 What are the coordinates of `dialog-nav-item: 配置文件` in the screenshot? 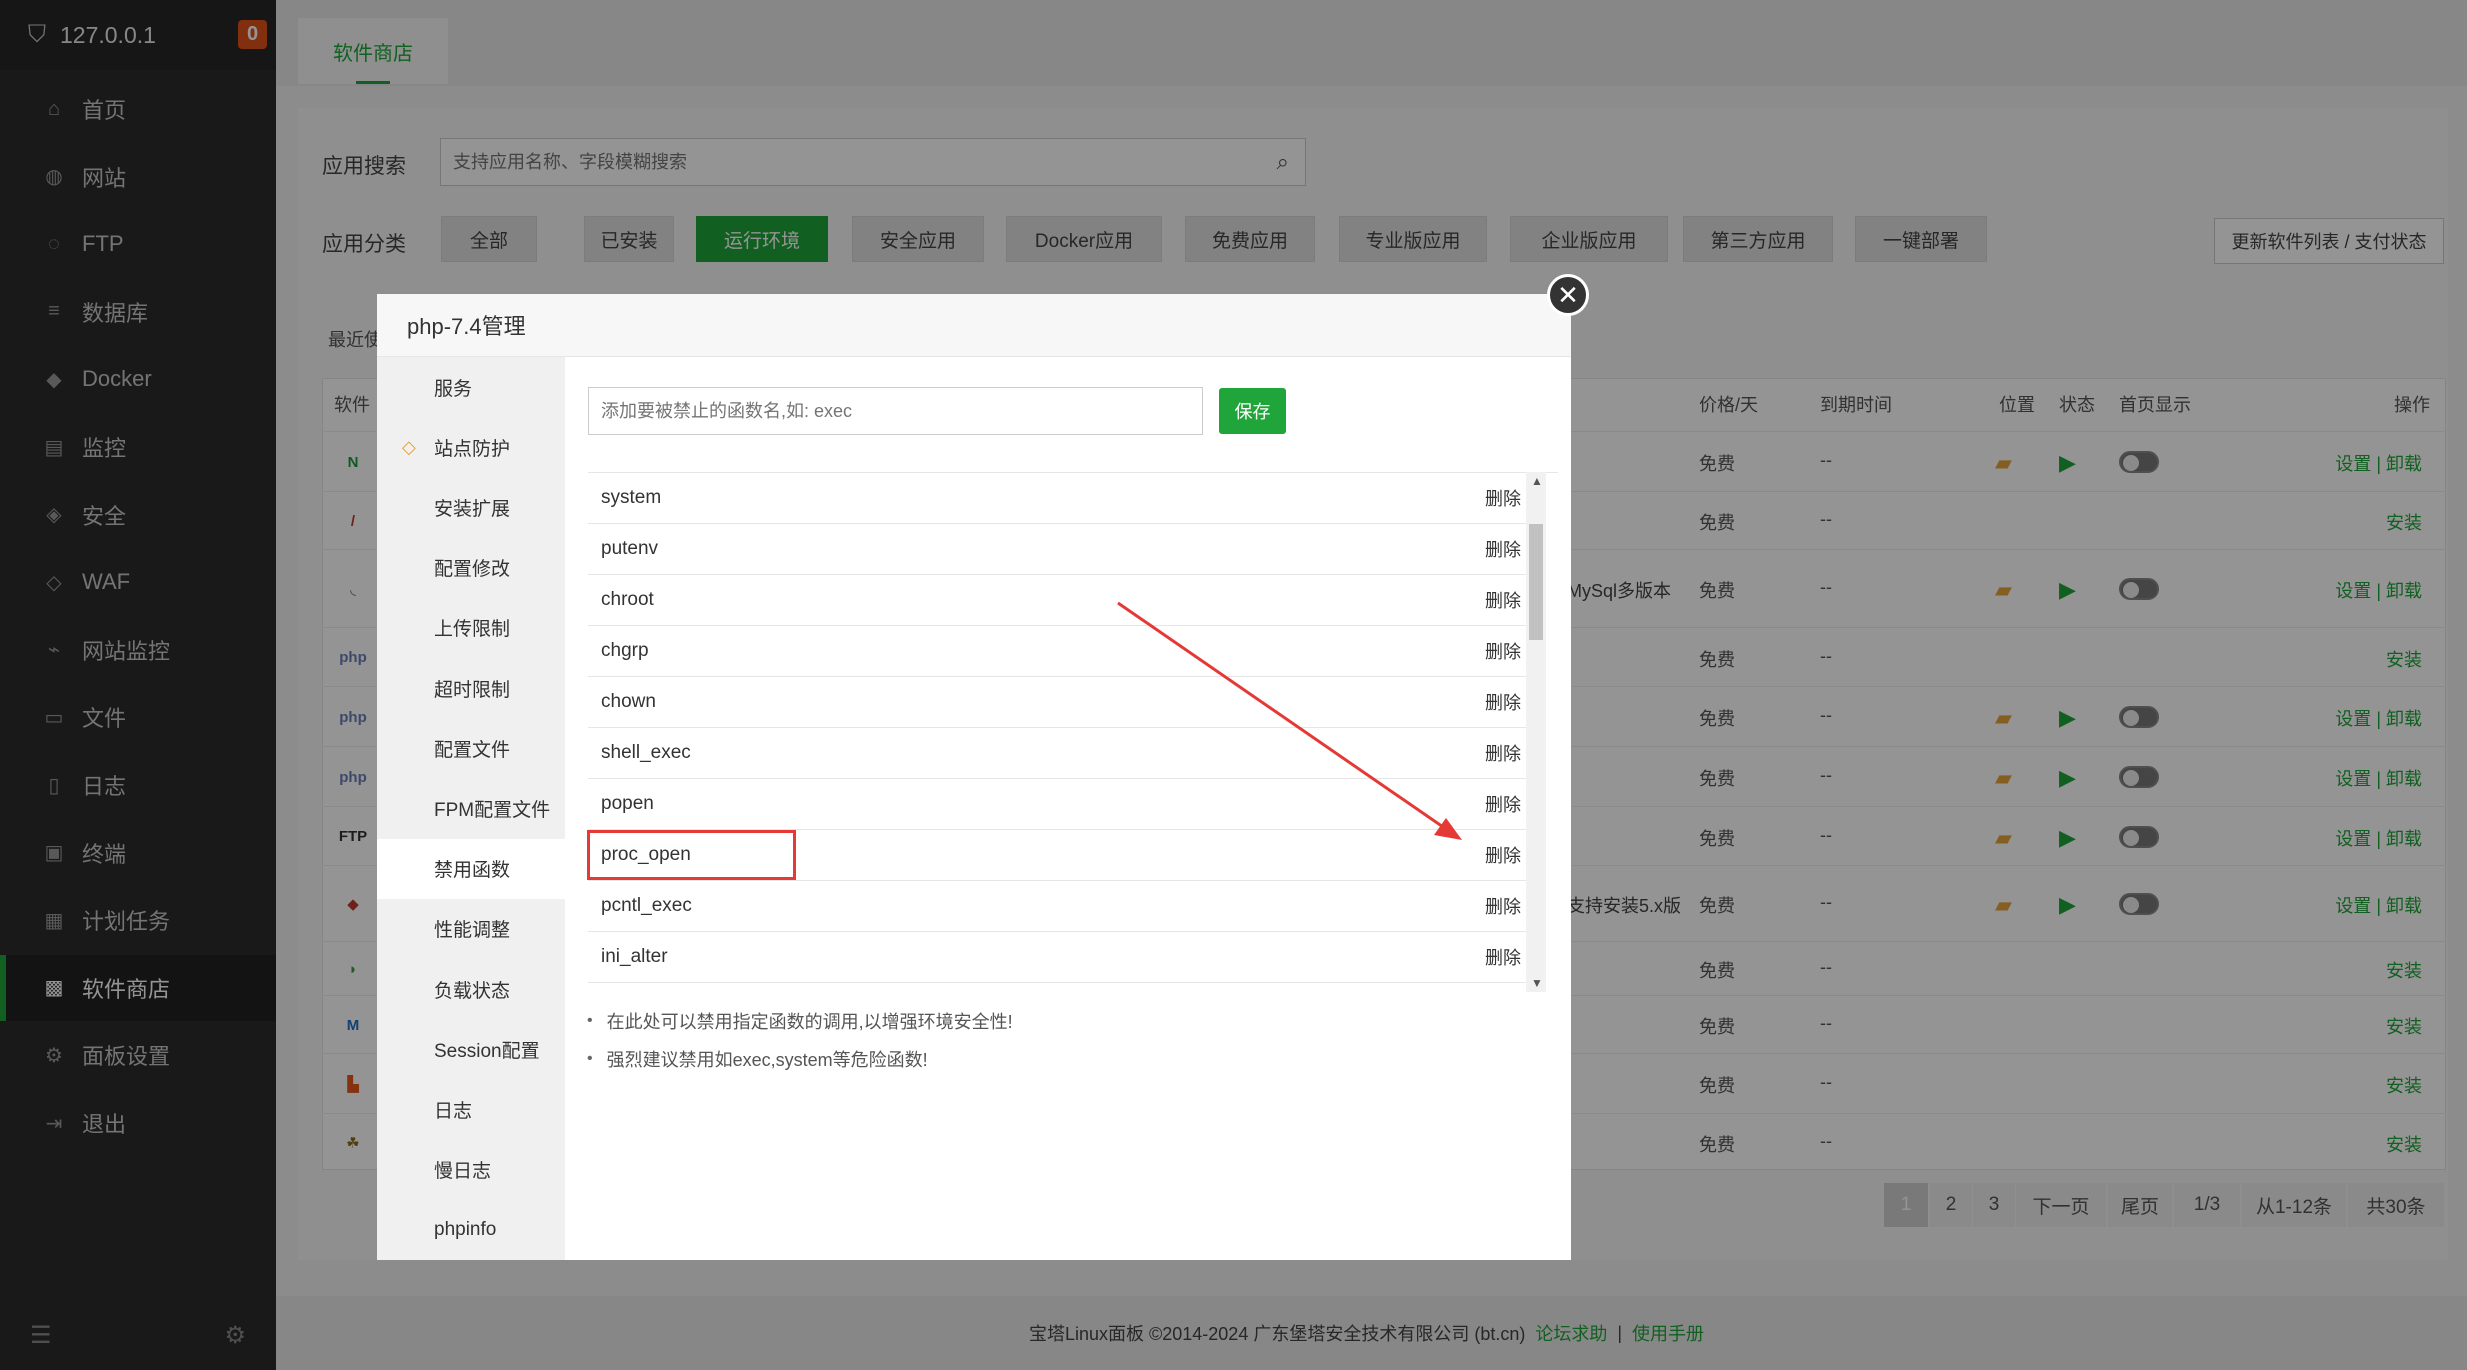 It's located at (471, 748).